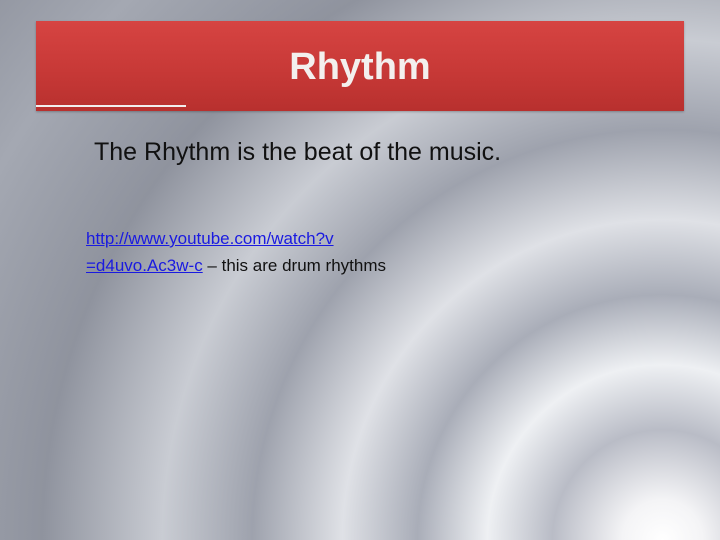 Image resolution: width=720 pixels, height=540 pixels. What do you see at coordinates (360, 67) in the screenshot?
I see `slide-title: Rhythm` at bounding box center [360, 67].